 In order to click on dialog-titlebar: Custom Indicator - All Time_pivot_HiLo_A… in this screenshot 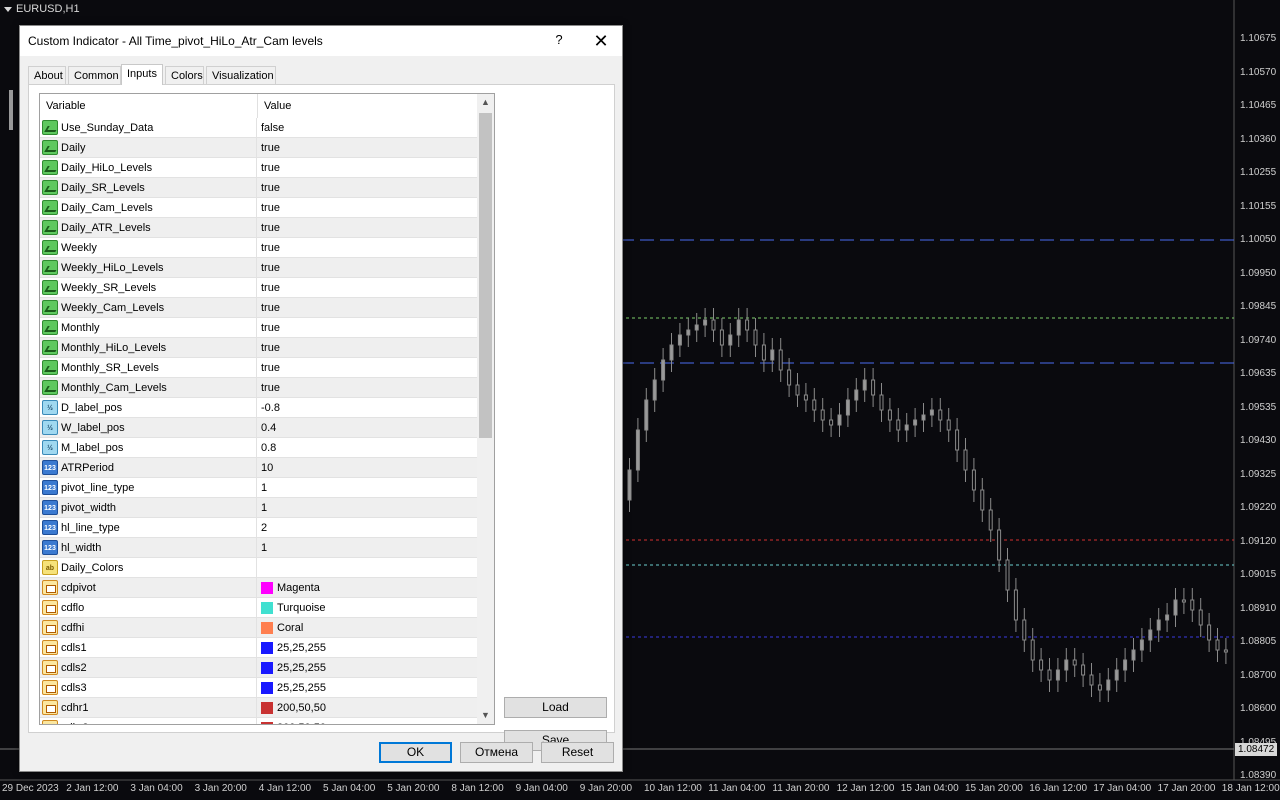, I will do `click(321, 41)`.